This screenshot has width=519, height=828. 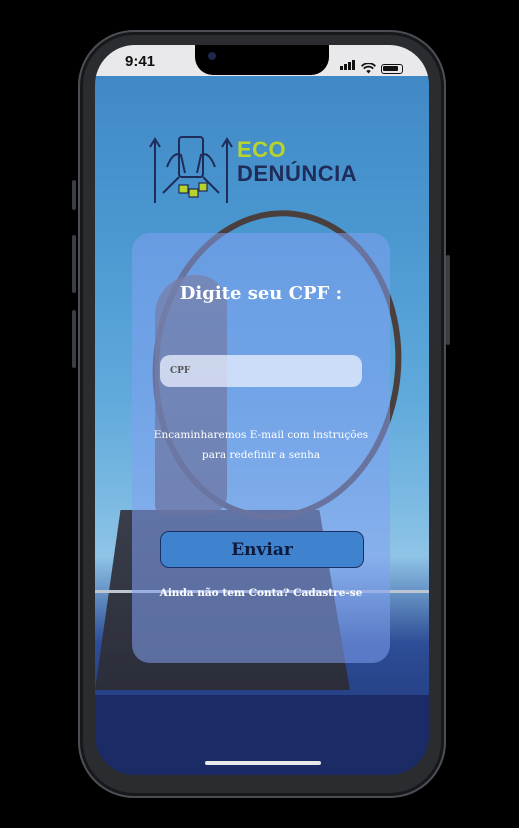 What do you see at coordinates (262, 60) in the screenshot?
I see `notch` at bounding box center [262, 60].